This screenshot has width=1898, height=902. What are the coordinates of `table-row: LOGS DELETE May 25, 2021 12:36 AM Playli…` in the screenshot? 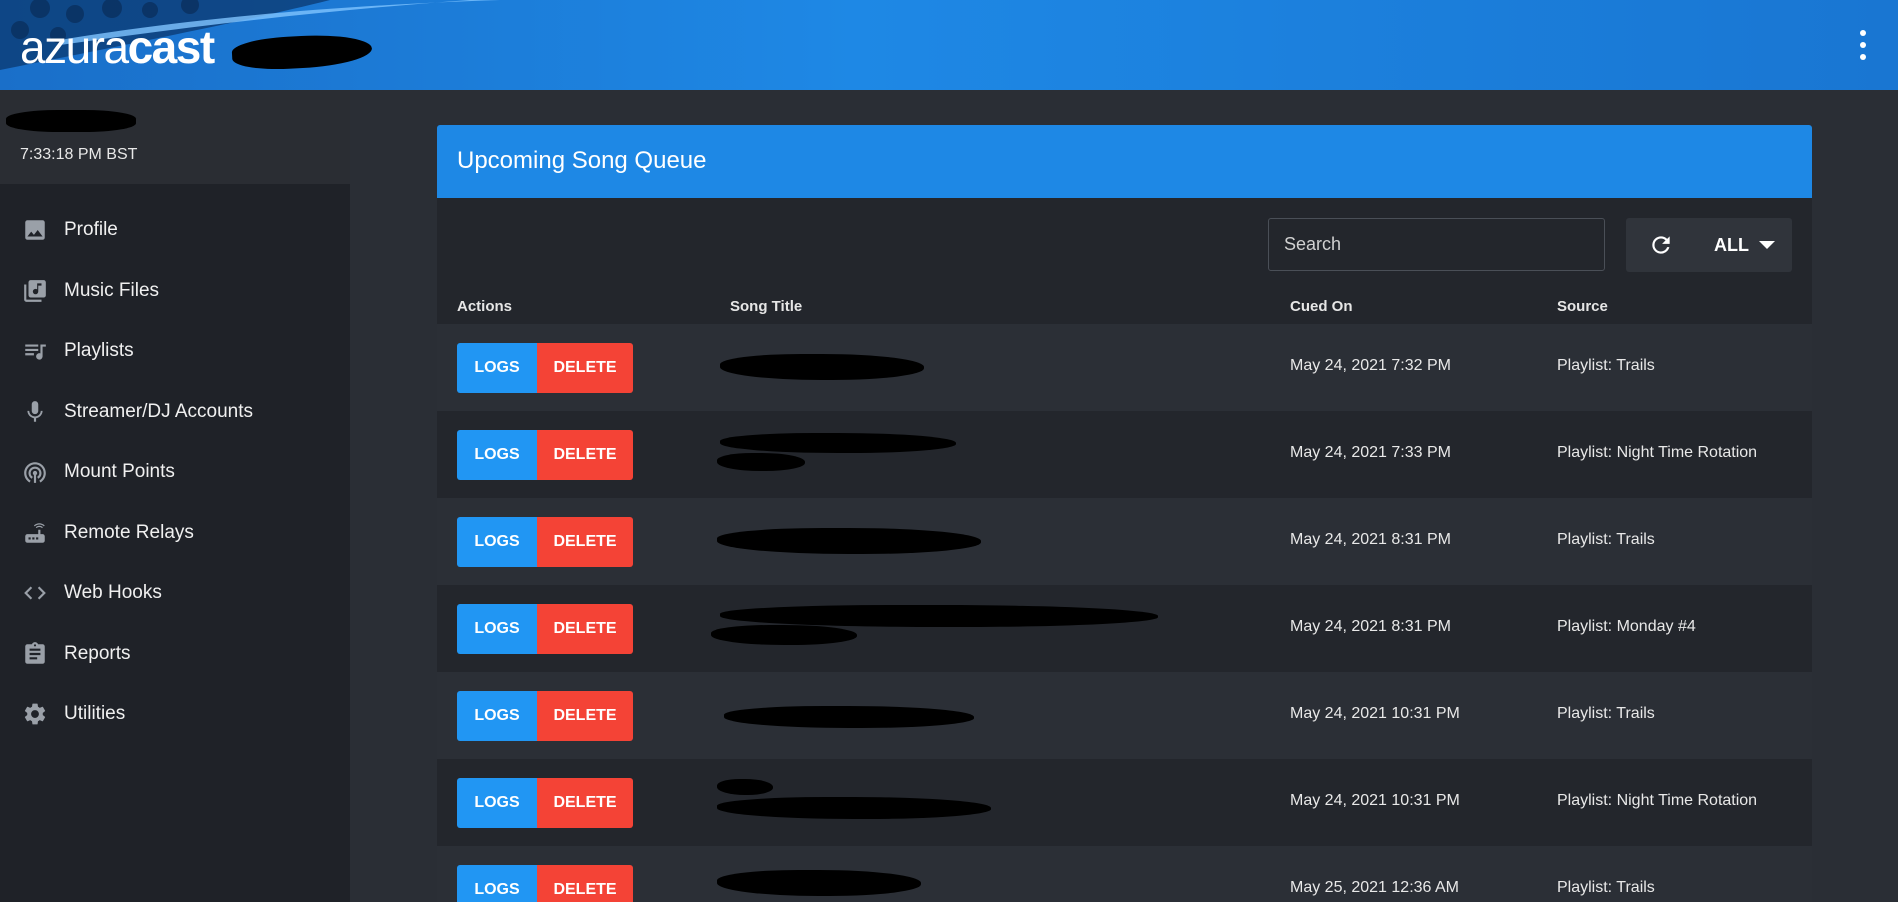 It's located at (1124, 874).